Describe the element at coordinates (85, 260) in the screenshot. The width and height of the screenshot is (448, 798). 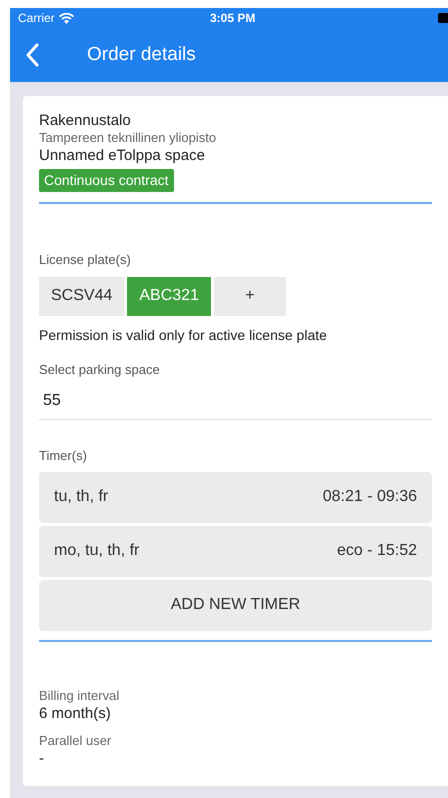
I see `plates-label: License plate(s)` at that location.